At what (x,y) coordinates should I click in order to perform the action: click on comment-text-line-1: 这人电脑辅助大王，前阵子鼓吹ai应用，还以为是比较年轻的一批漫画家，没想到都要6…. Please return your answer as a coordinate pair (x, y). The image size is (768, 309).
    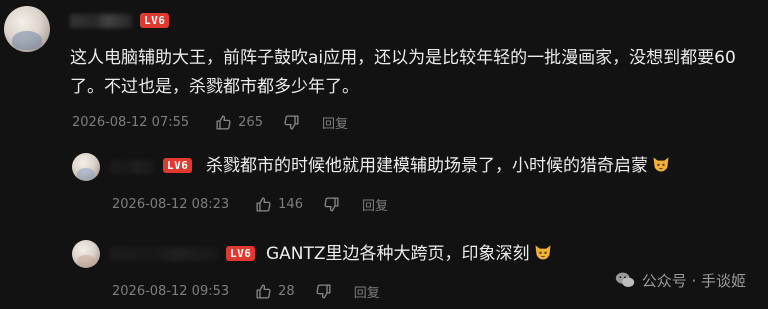
    Looking at the image, I should click on (403, 58).